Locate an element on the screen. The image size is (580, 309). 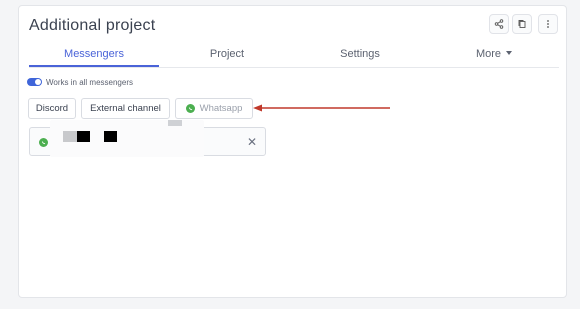
whatsapp-account-entry: ✕ is located at coordinates (147, 138).